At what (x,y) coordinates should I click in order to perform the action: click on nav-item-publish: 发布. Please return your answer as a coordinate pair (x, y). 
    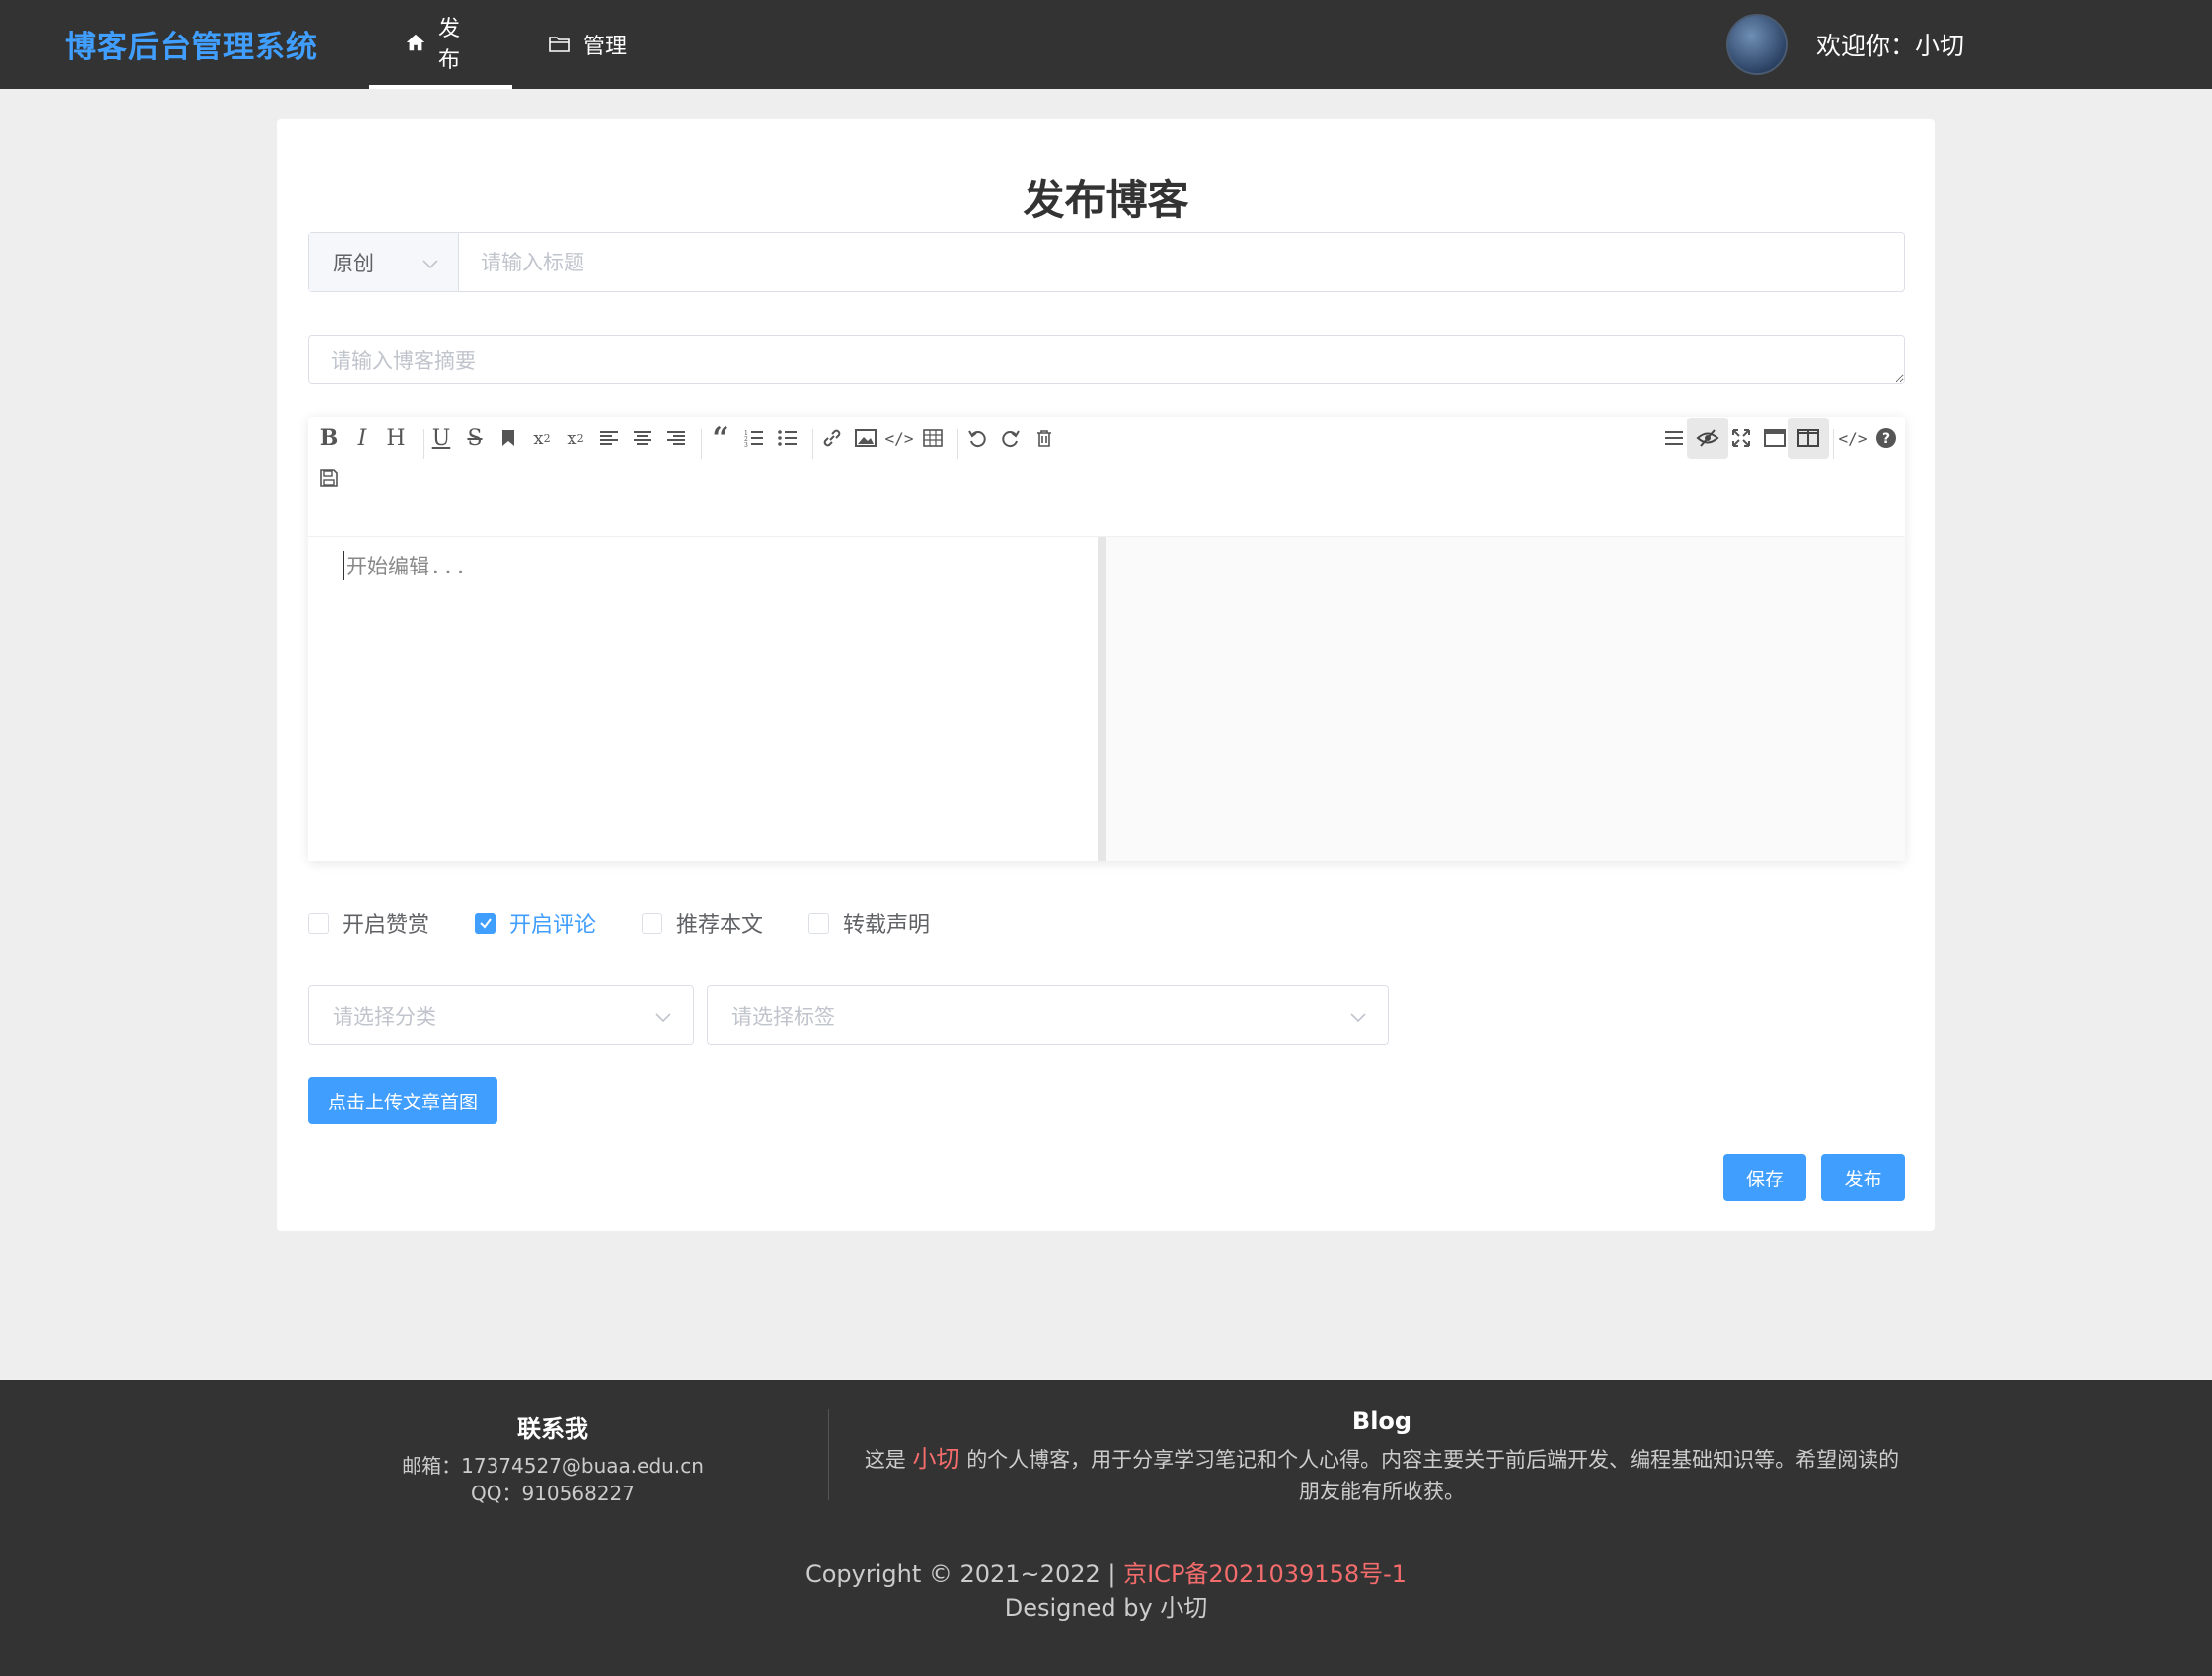
    Looking at the image, I should click on (440, 44).